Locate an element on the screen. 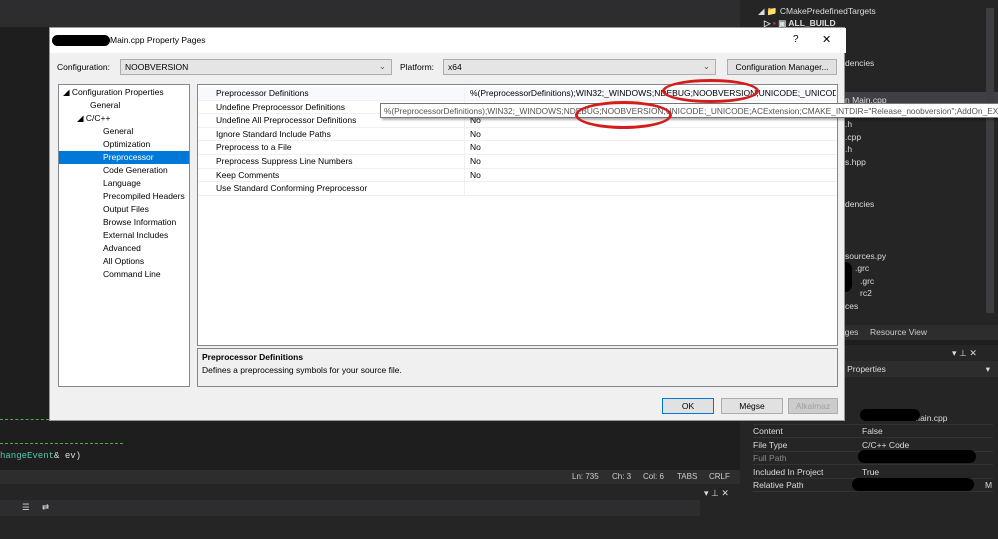 The width and height of the screenshot is (998, 539). word-wrap-icon: ⇄ is located at coordinates (45, 507).